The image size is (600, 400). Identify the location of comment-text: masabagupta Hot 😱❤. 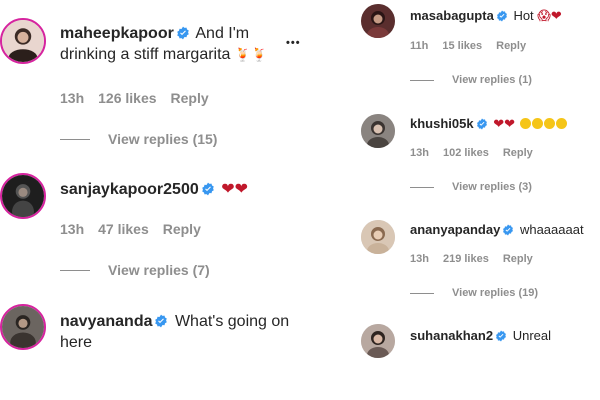
(486, 16).